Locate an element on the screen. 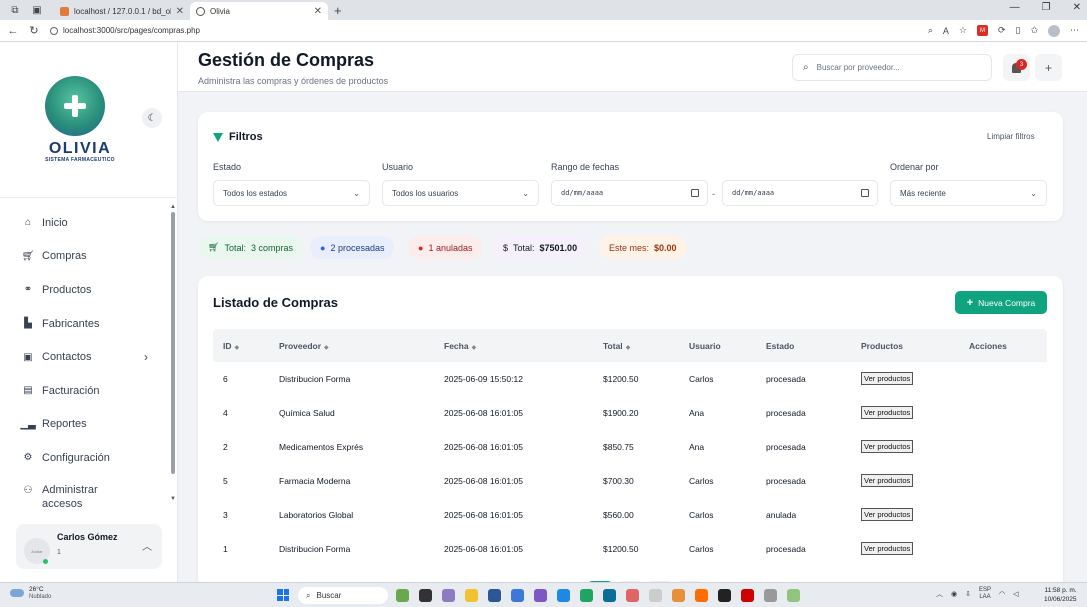 Image resolution: width=1087 pixels, height=607 pixels. dark-mode-toggle: ☾ is located at coordinates (152, 118).